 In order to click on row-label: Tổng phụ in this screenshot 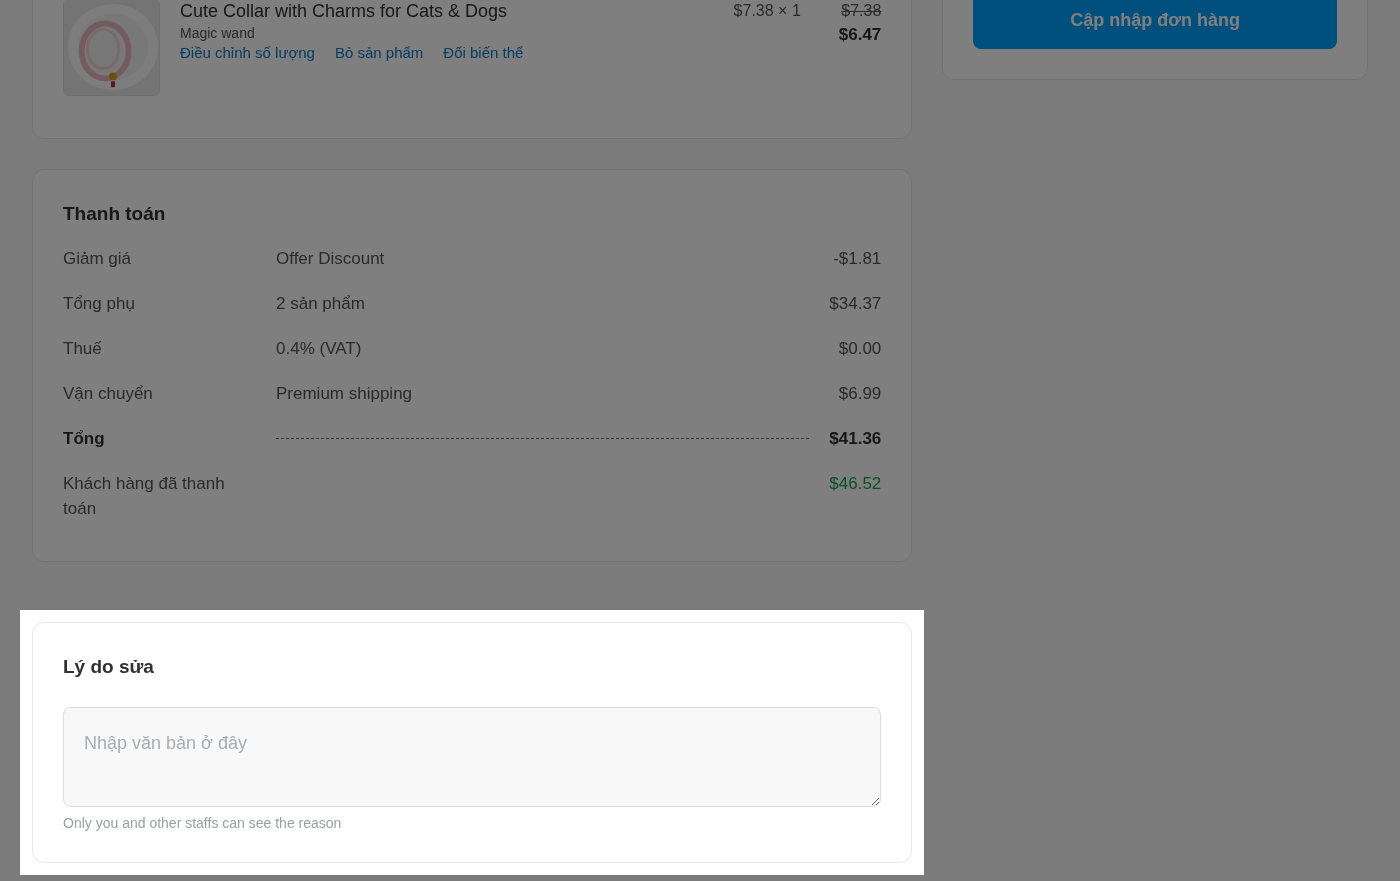, I will do `click(99, 304)`.